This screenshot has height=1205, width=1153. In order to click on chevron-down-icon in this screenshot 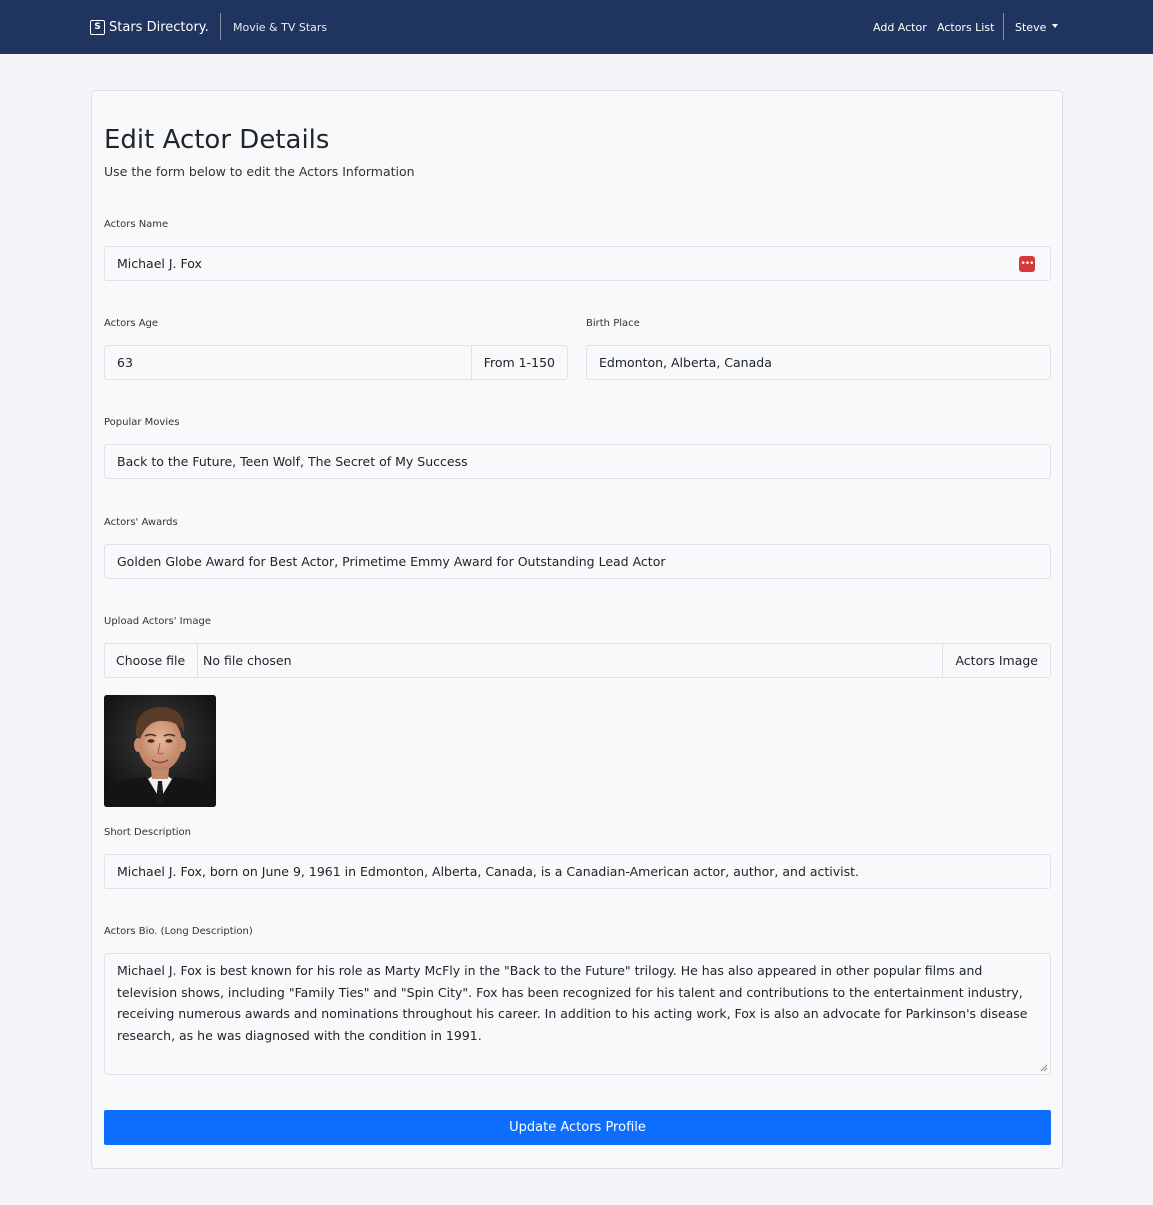, I will do `click(1055, 26)`.